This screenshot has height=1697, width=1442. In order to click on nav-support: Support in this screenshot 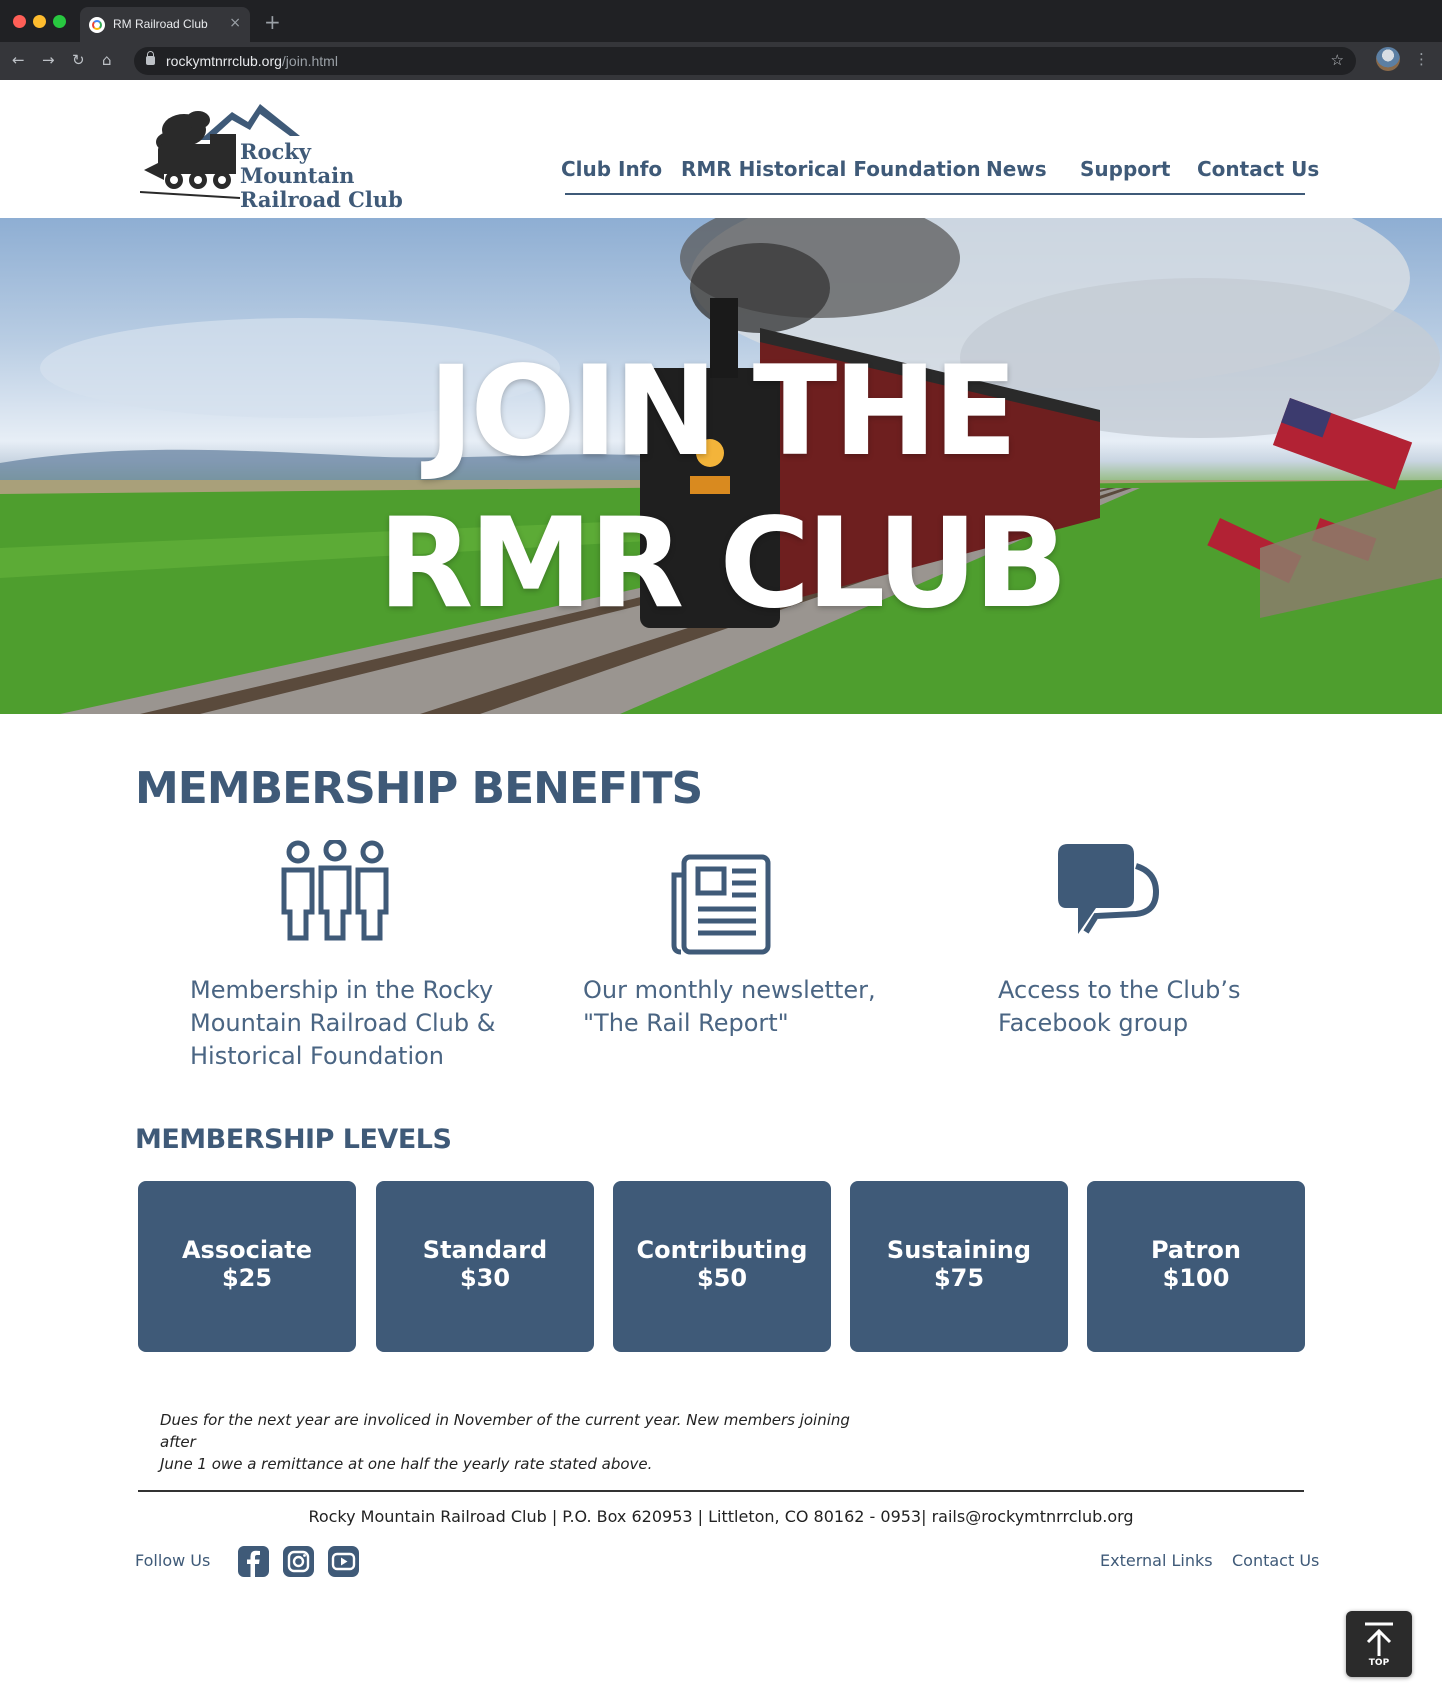, I will do `click(1125, 169)`.